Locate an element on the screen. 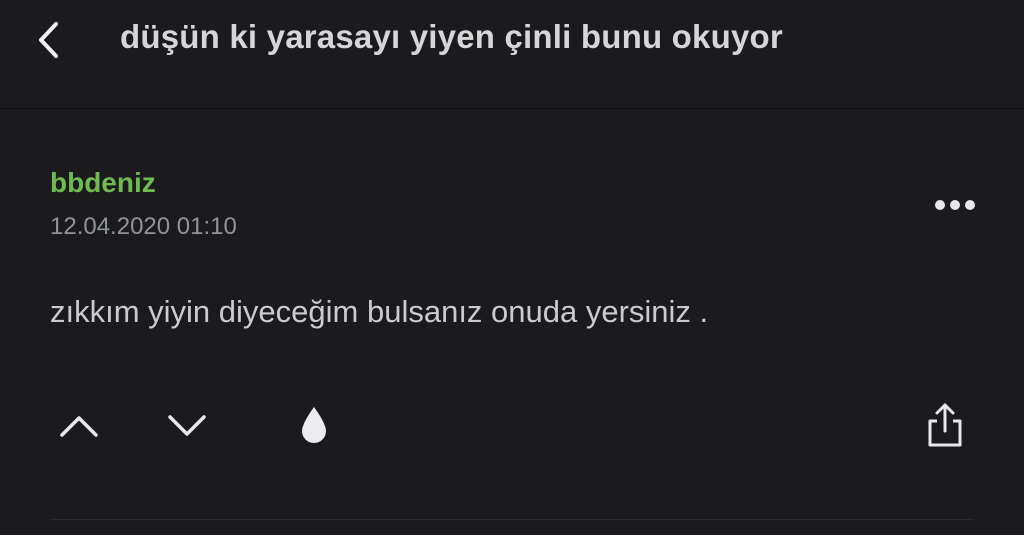  drop-icon is located at coordinates (314, 425).